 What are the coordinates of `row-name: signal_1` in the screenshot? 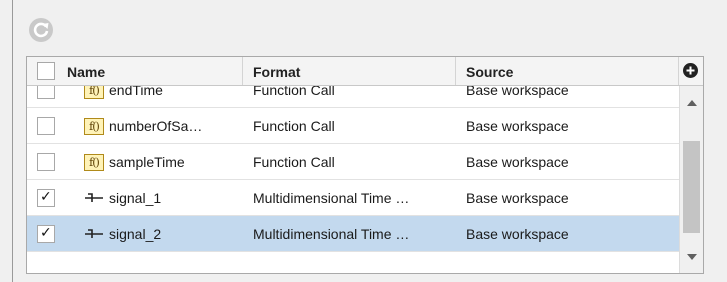 It's located at (135, 198).